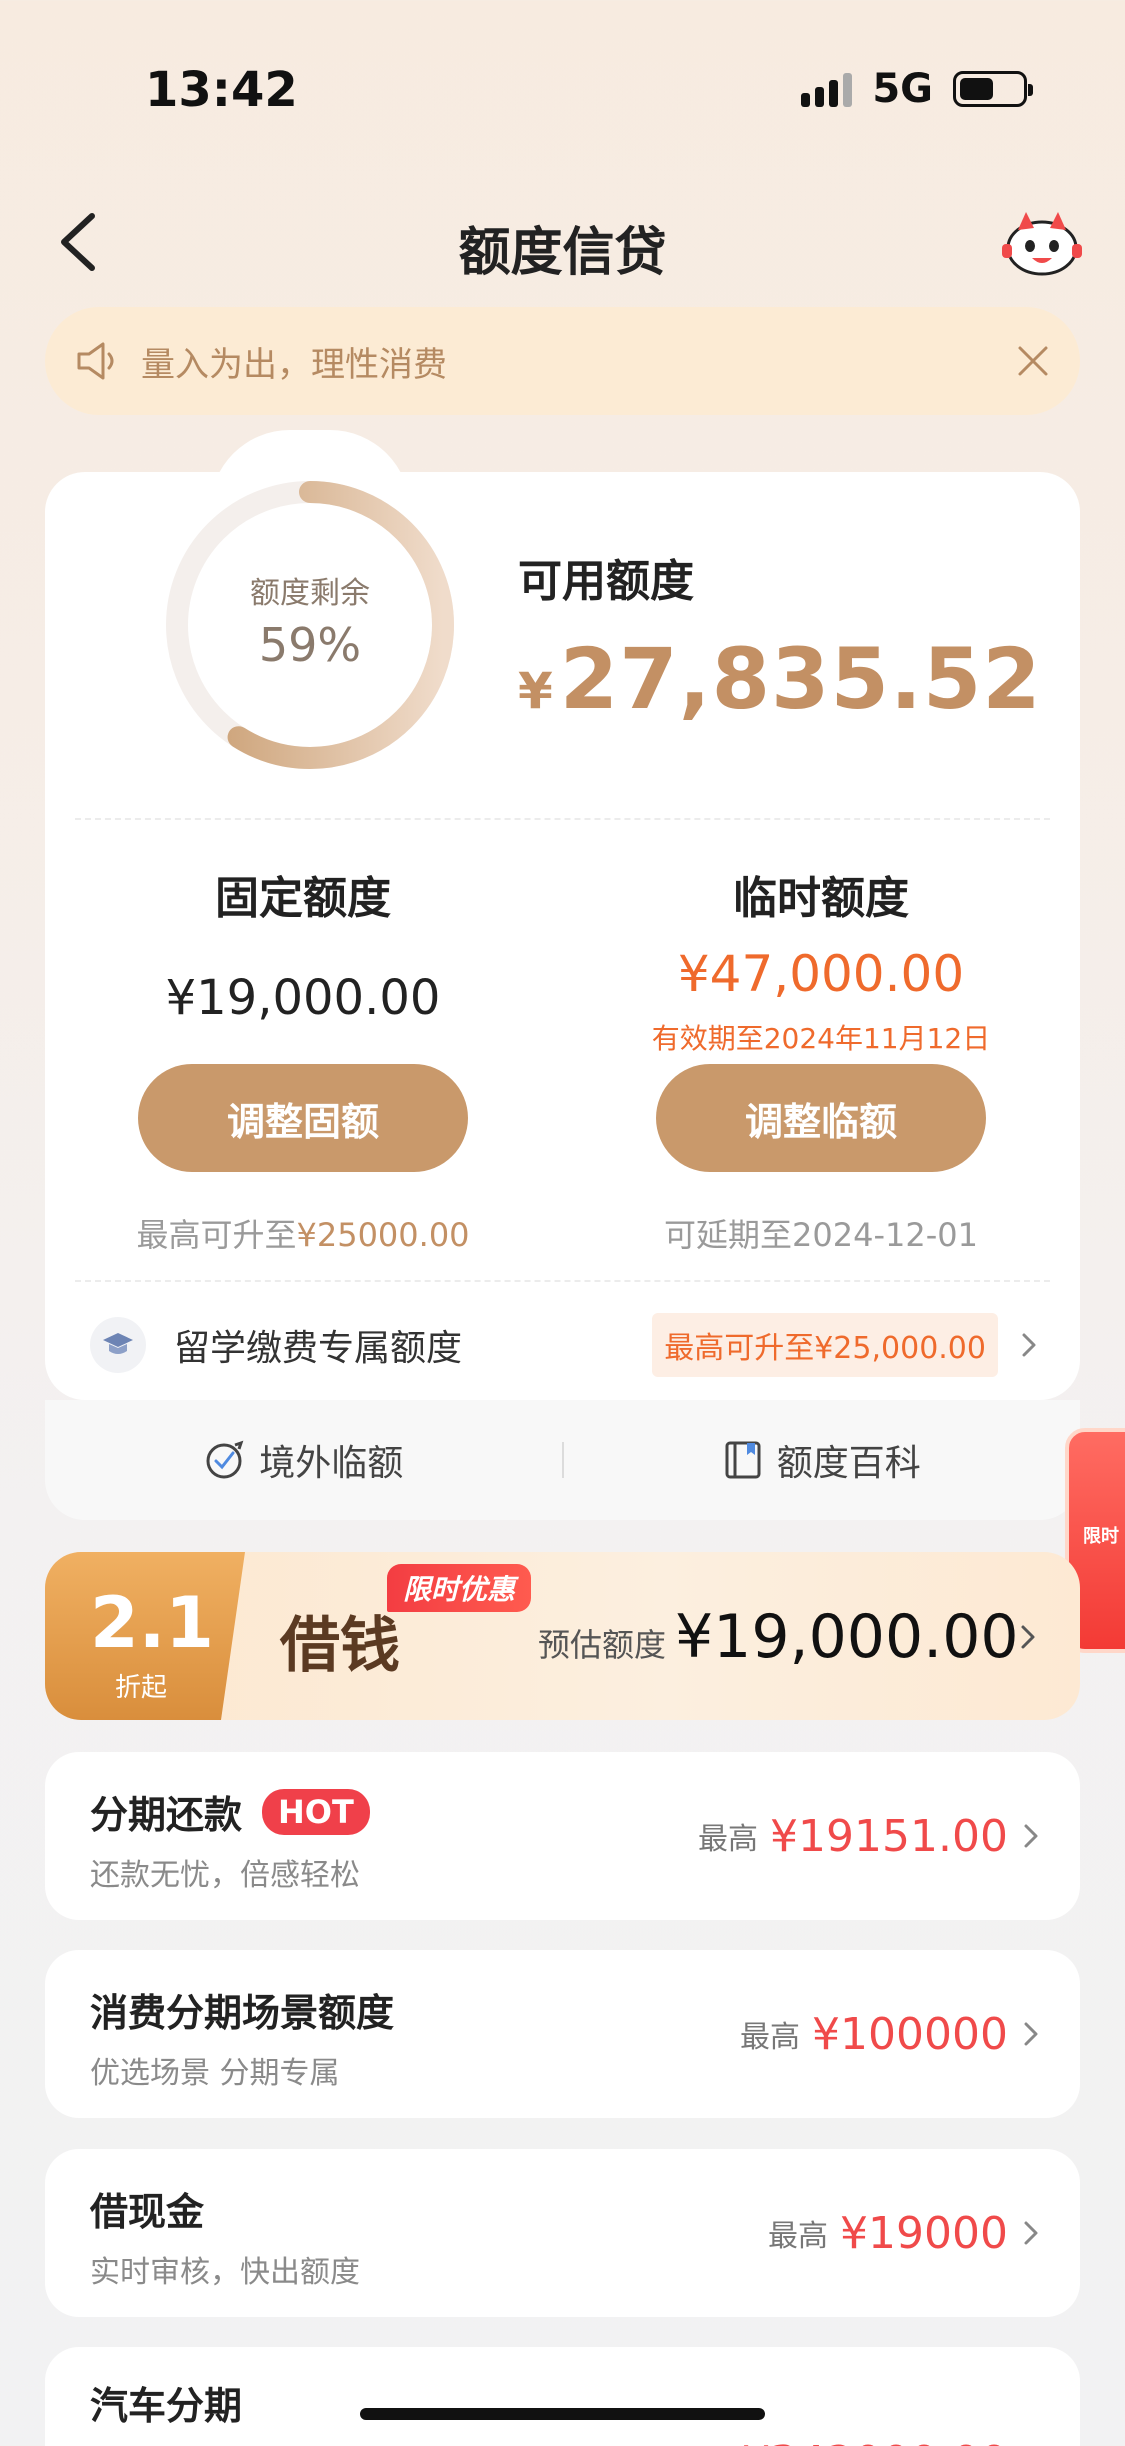 The image size is (1125, 2446). Describe the element at coordinates (1042, 244) in the screenshot. I see `mascot-icon` at that location.